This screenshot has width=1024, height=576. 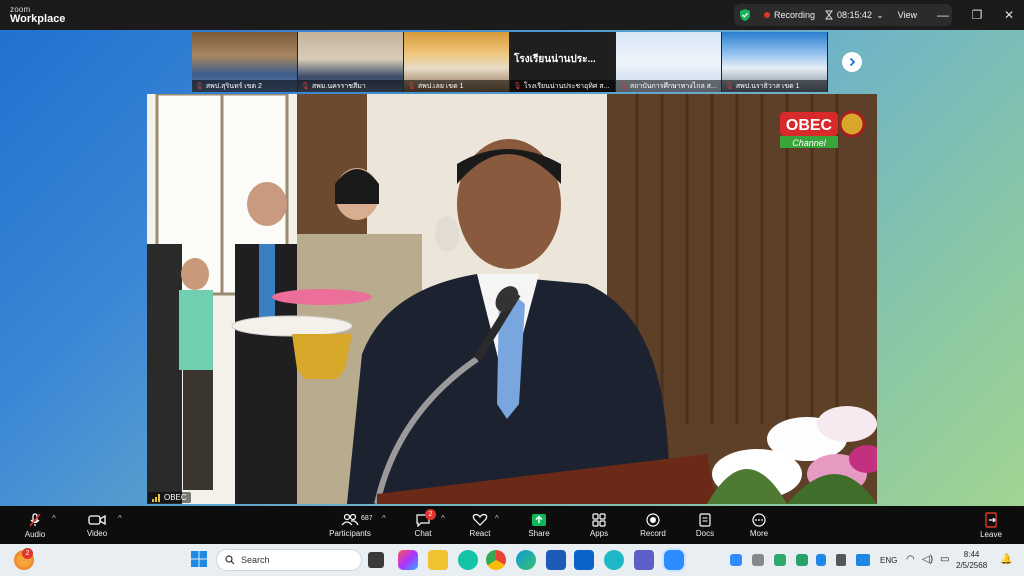 What do you see at coordinates (614, 560) in the screenshot?
I see `canva-icon` at bounding box center [614, 560].